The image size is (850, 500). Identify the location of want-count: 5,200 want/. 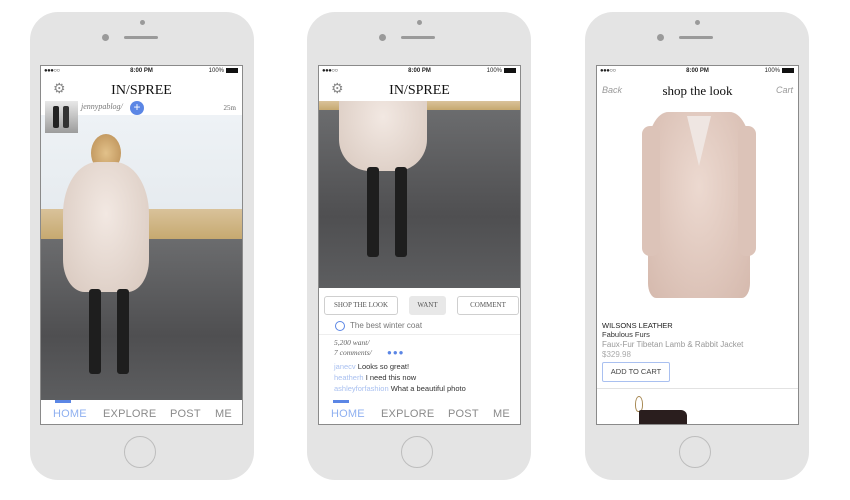
(351, 342).